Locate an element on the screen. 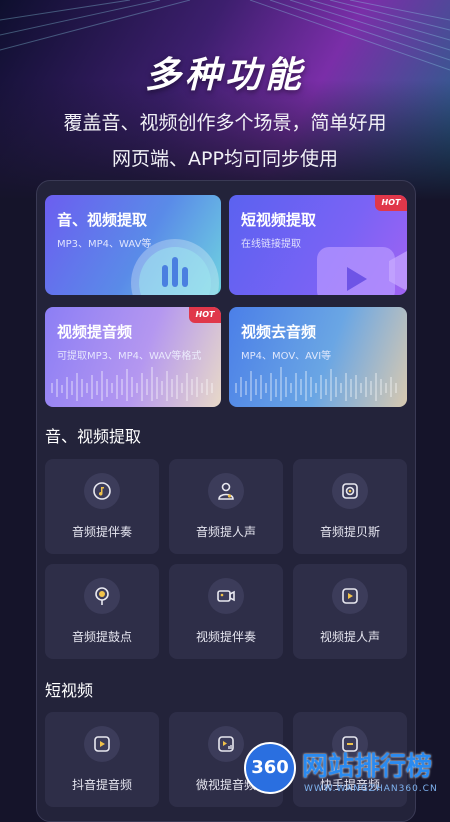 The width and height of the screenshot is (450, 822). section-title-audio-video: 音、视频提取 is located at coordinates (93, 436).